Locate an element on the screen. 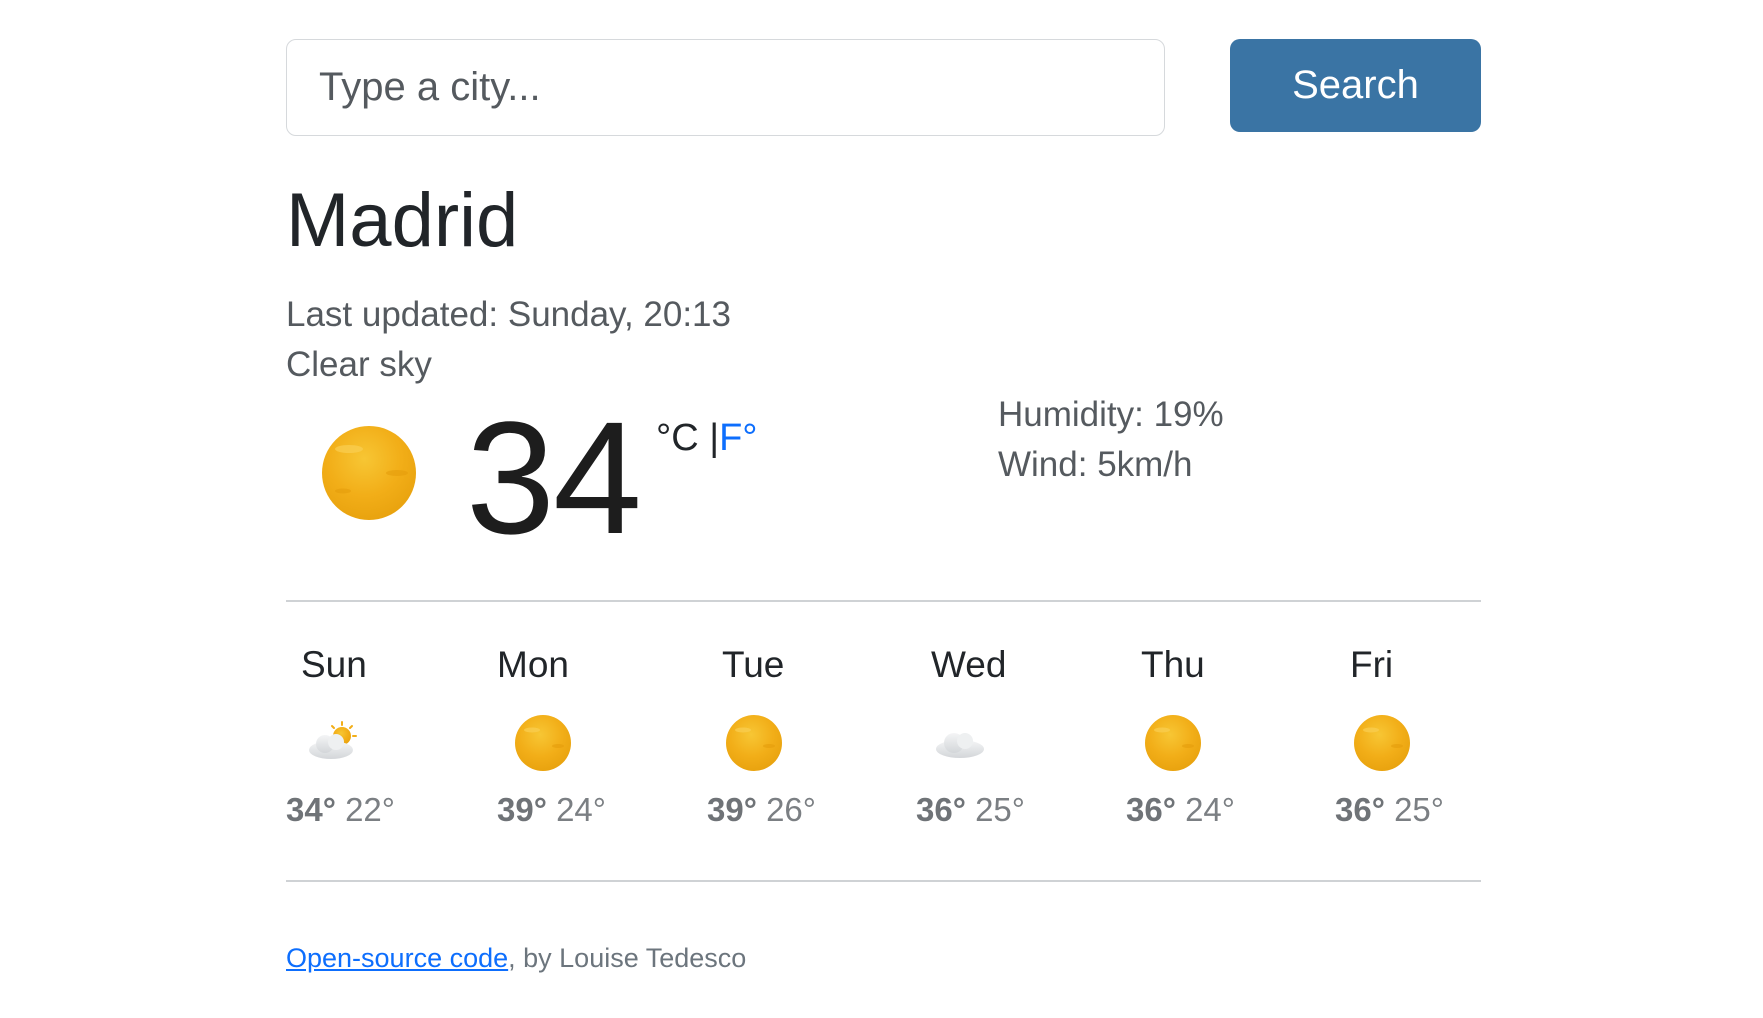 This screenshot has height=1018, width=1763. day-name: Sun is located at coordinates (334, 664).